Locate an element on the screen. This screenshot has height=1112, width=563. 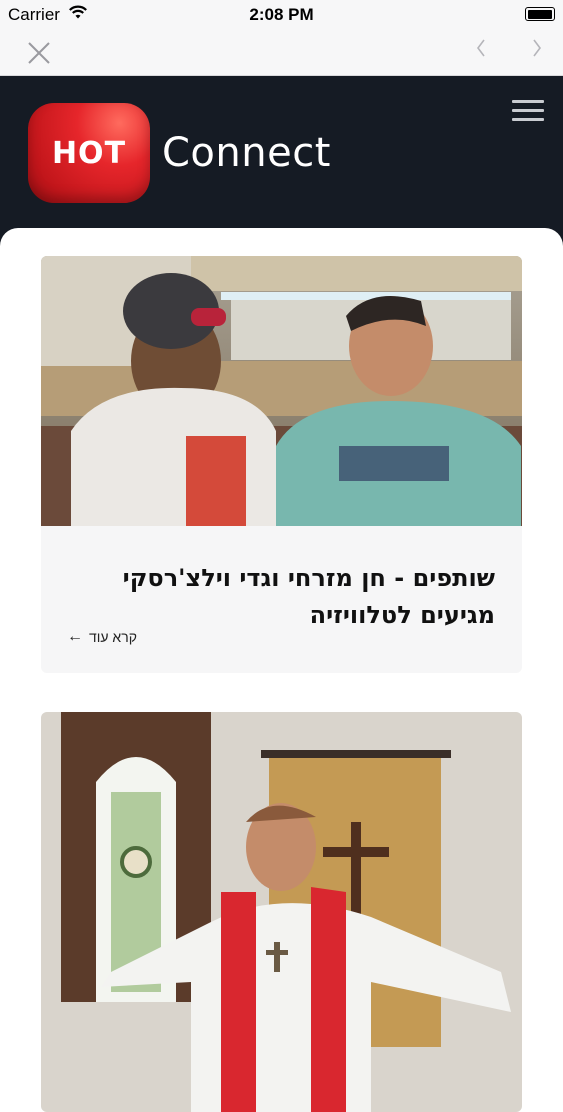
chevron-right-icon is located at coordinates (537, 51).